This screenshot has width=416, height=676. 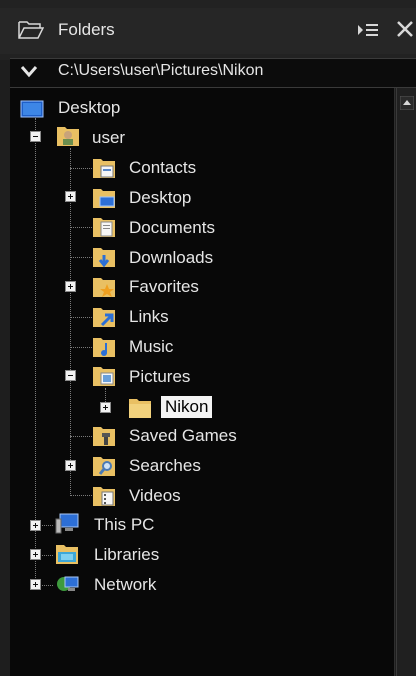 I want to click on left-gutter, so click(x=5, y=382).